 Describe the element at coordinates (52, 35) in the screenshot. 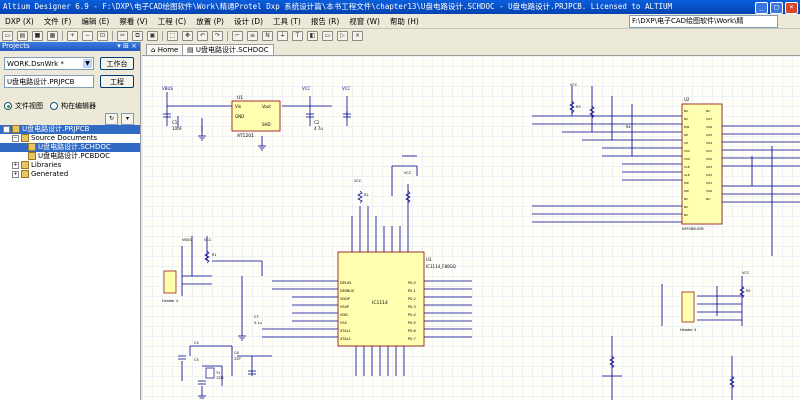

I see `print-icon: ▦` at that location.